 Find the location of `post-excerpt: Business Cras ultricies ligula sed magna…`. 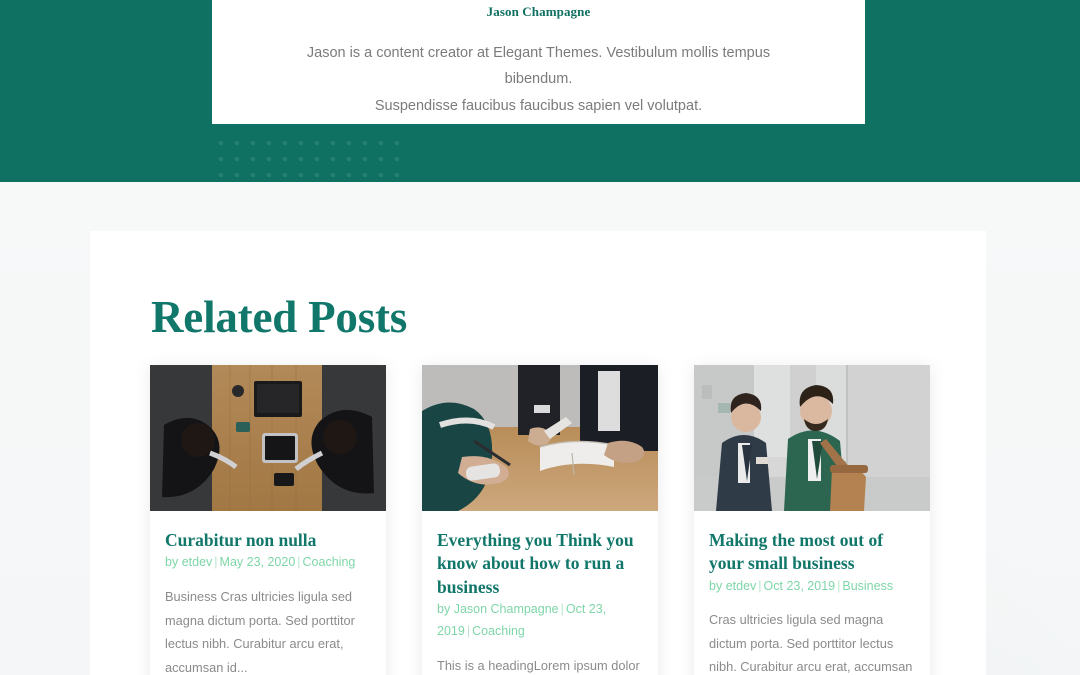

post-excerpt: Business Cras ultricies ligula sed magna… is located at coordinates (260, 632).